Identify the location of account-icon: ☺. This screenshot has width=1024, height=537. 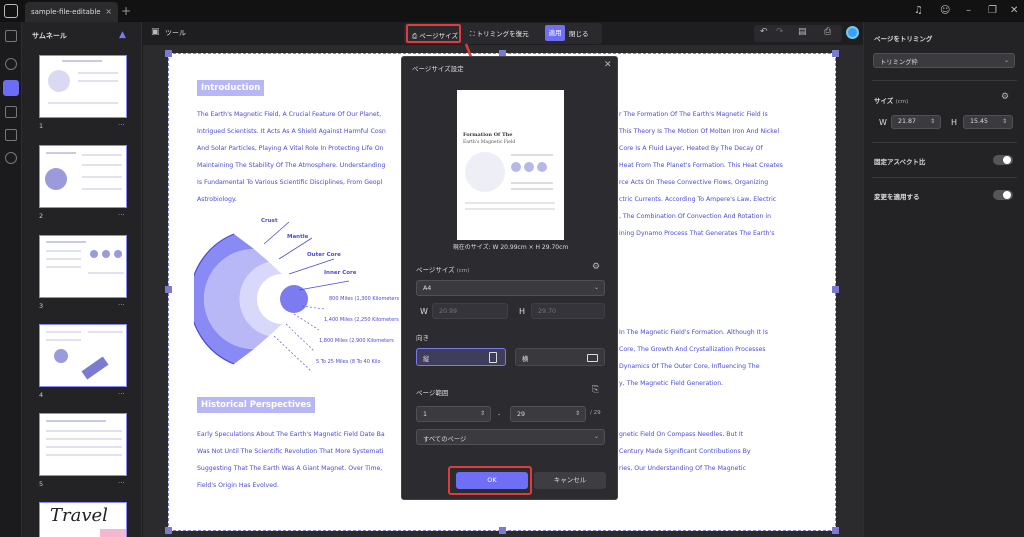
(945, 10).